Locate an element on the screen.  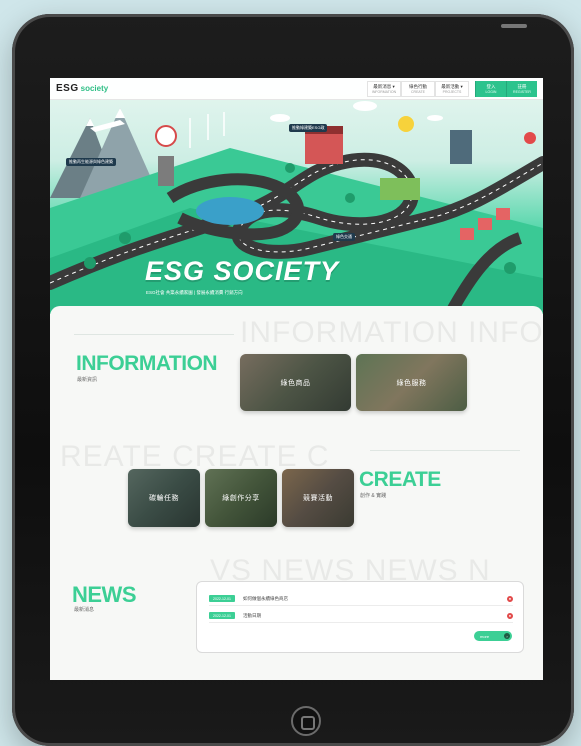
hero-title: ESG SOCIETY is located at coordinates (242, 271).